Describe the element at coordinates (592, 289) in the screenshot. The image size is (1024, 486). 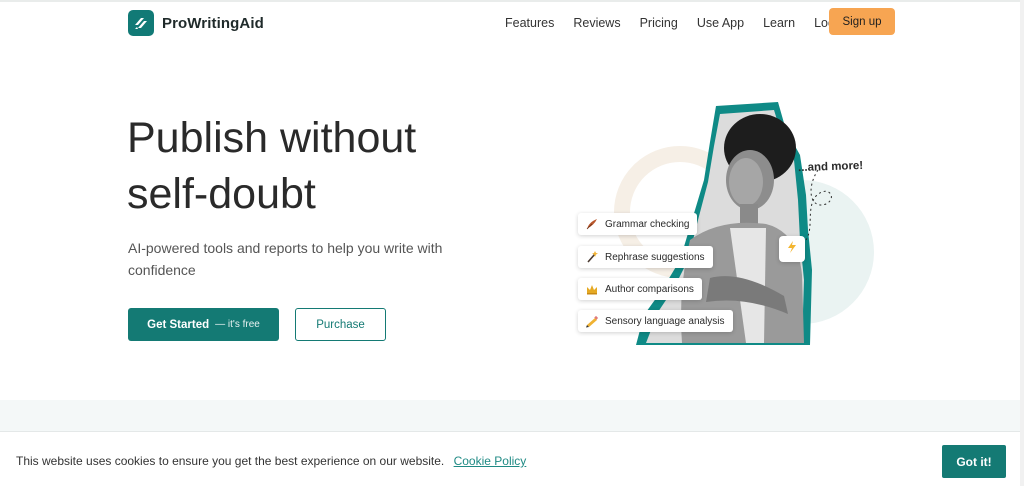
I see `crown-icon` at that location.